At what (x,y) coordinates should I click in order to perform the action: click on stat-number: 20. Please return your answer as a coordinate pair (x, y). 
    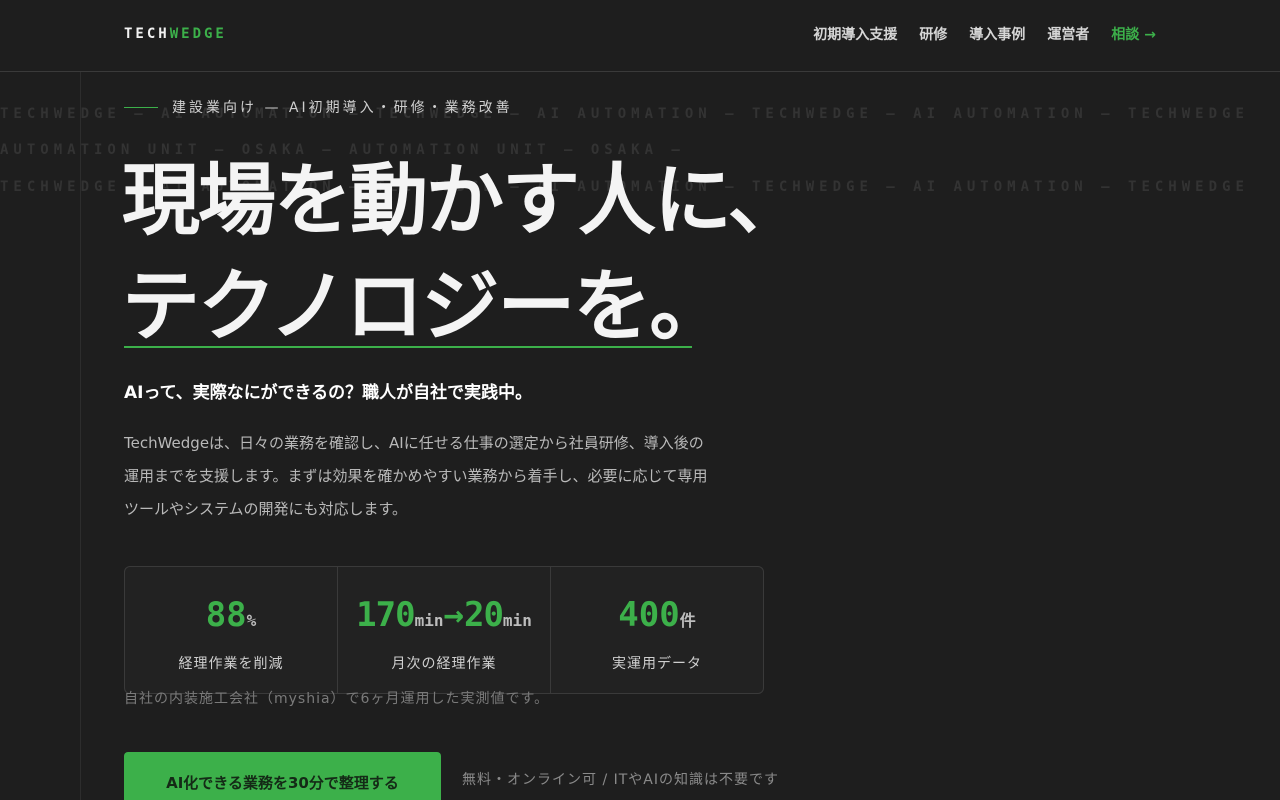
    Looking at the image, I should click on (483, 615).